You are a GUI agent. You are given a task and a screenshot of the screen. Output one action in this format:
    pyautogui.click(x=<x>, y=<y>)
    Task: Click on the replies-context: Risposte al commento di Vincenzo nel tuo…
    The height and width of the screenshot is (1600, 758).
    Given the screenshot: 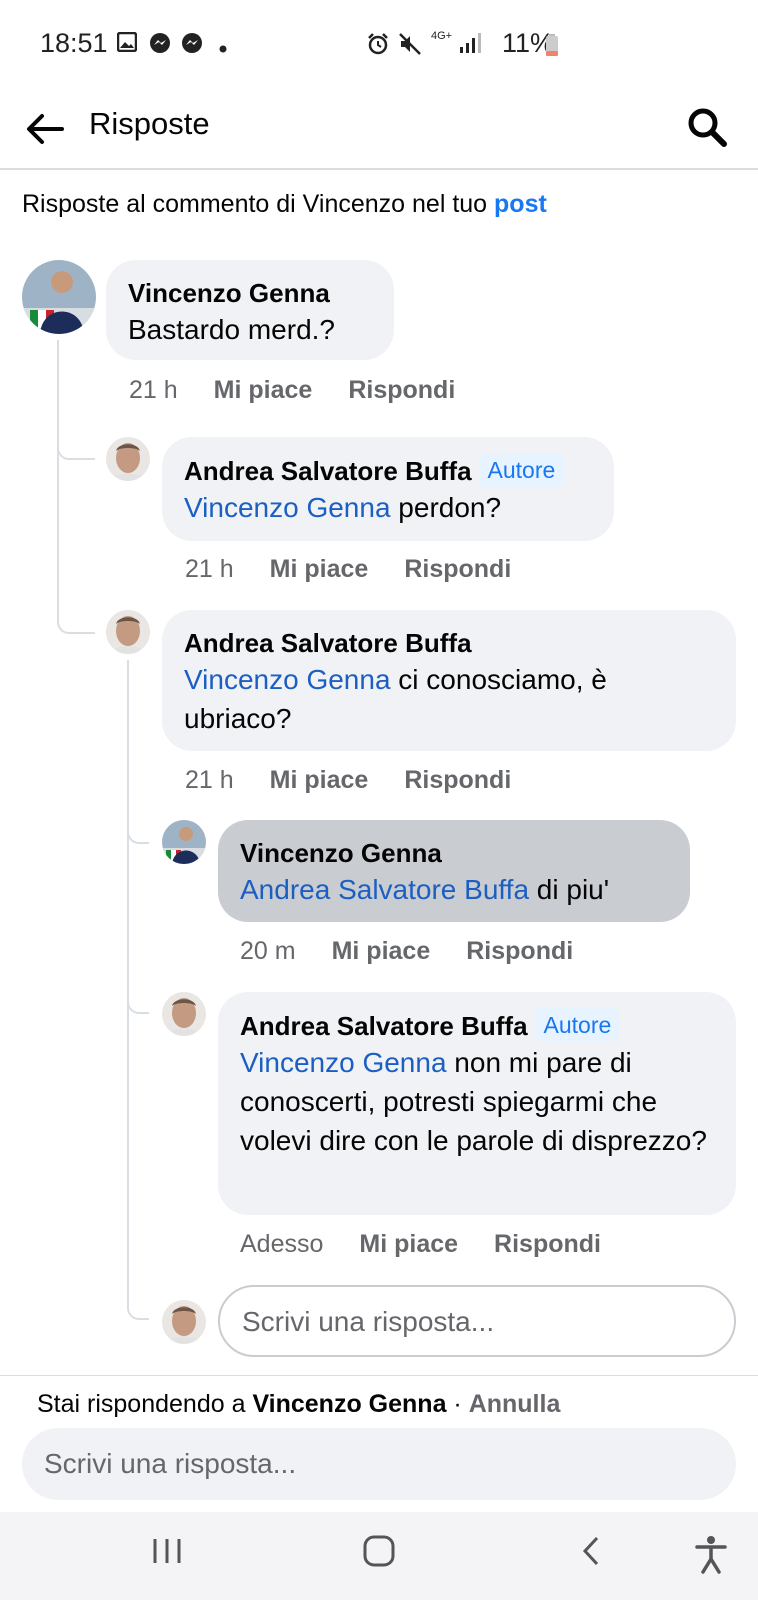 What is the action you would take?
    pyautogui.click(x=284, y=204)
    